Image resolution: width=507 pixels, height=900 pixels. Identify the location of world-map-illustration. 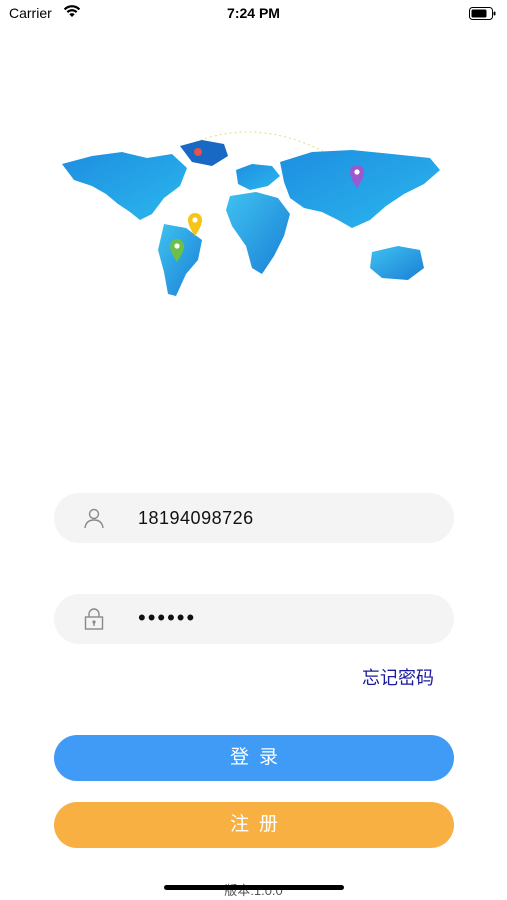
(251, 213).